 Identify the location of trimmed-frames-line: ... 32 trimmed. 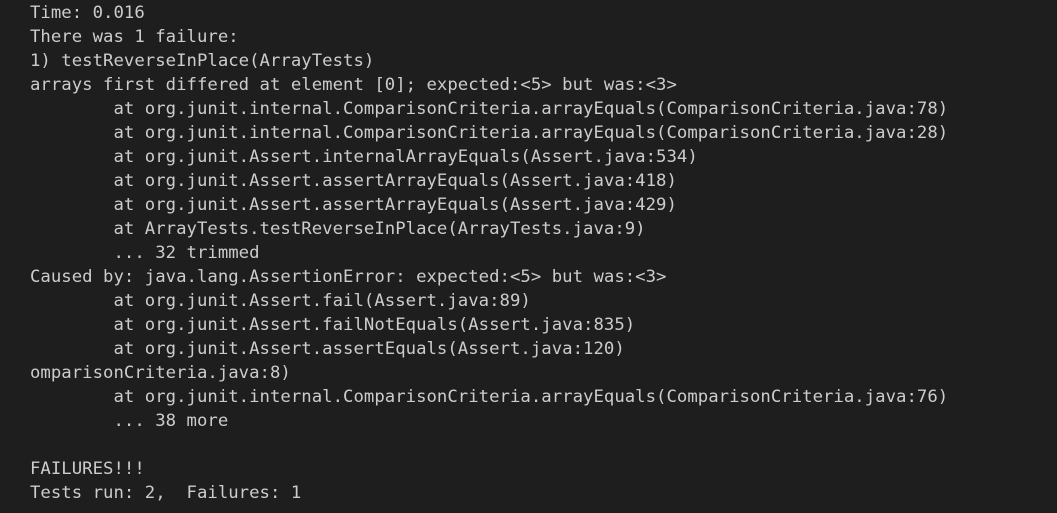
(145, 253).